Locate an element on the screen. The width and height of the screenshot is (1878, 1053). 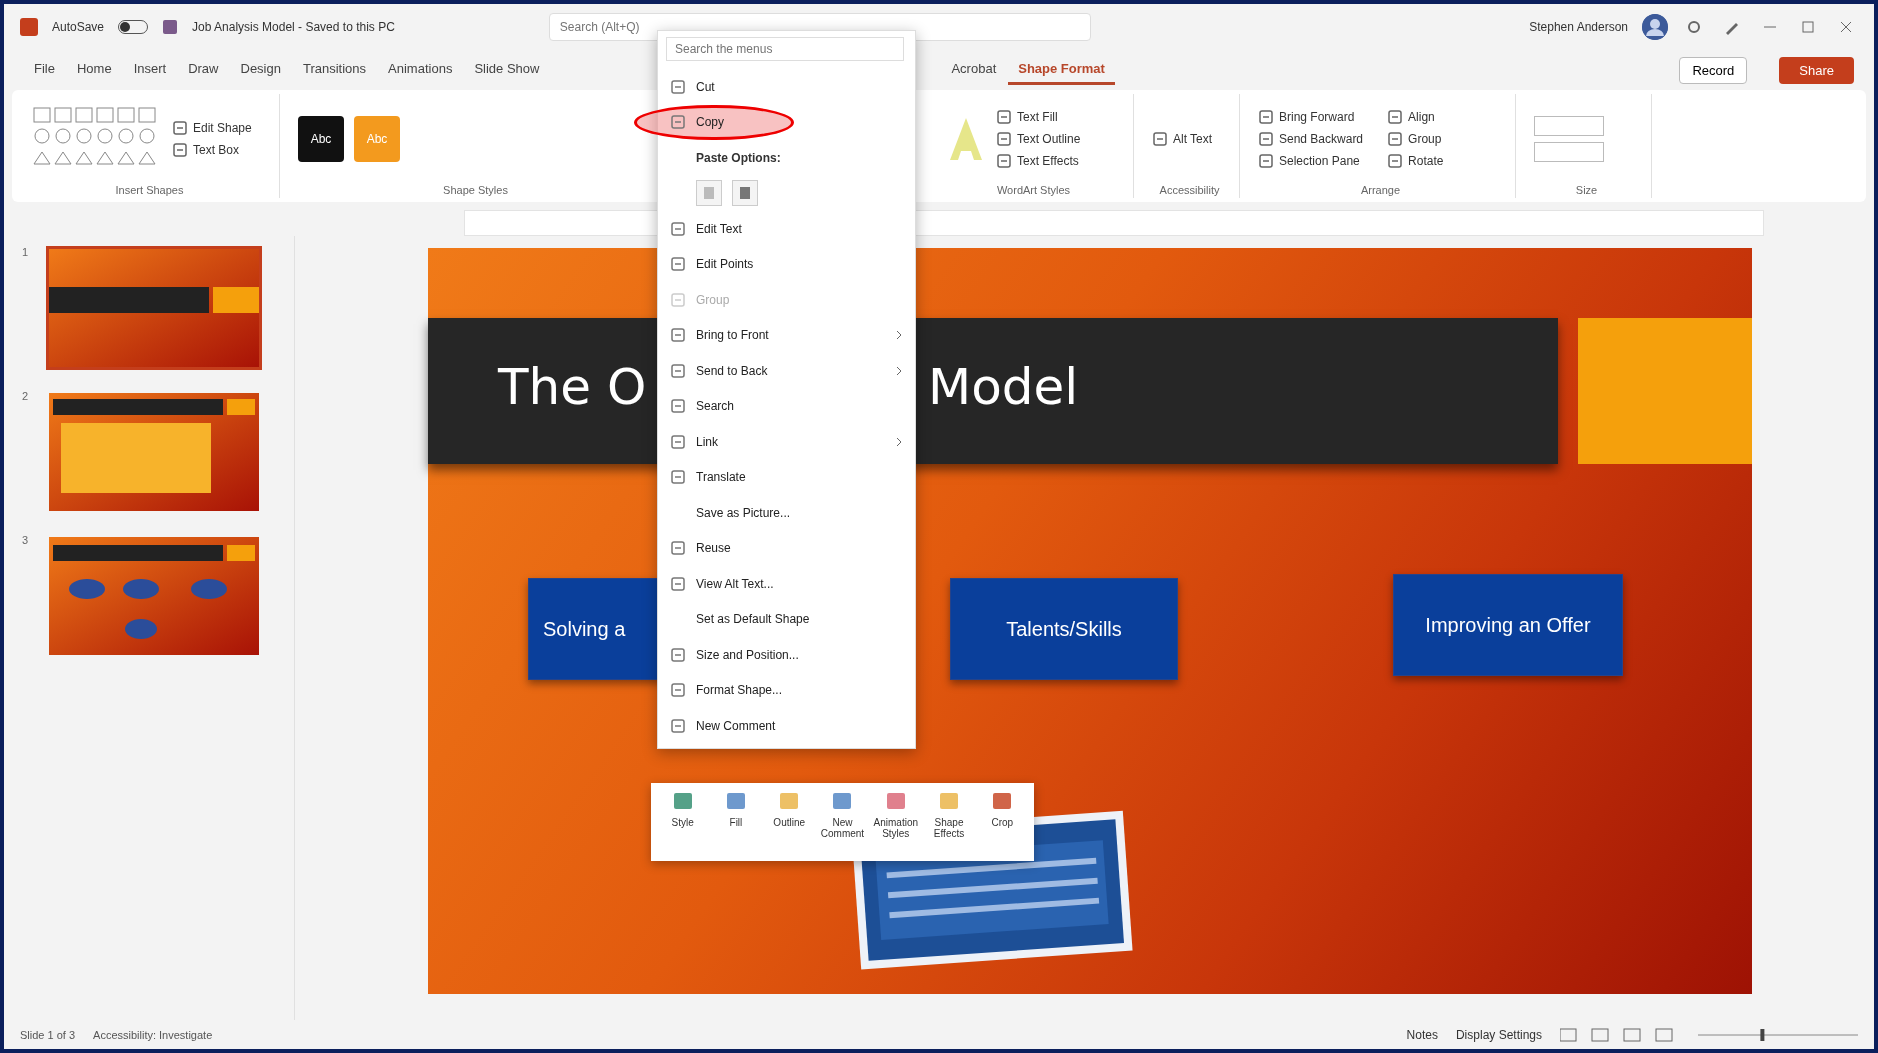
ribbon-command: Edit Shape is located at coordinates (212, 128).